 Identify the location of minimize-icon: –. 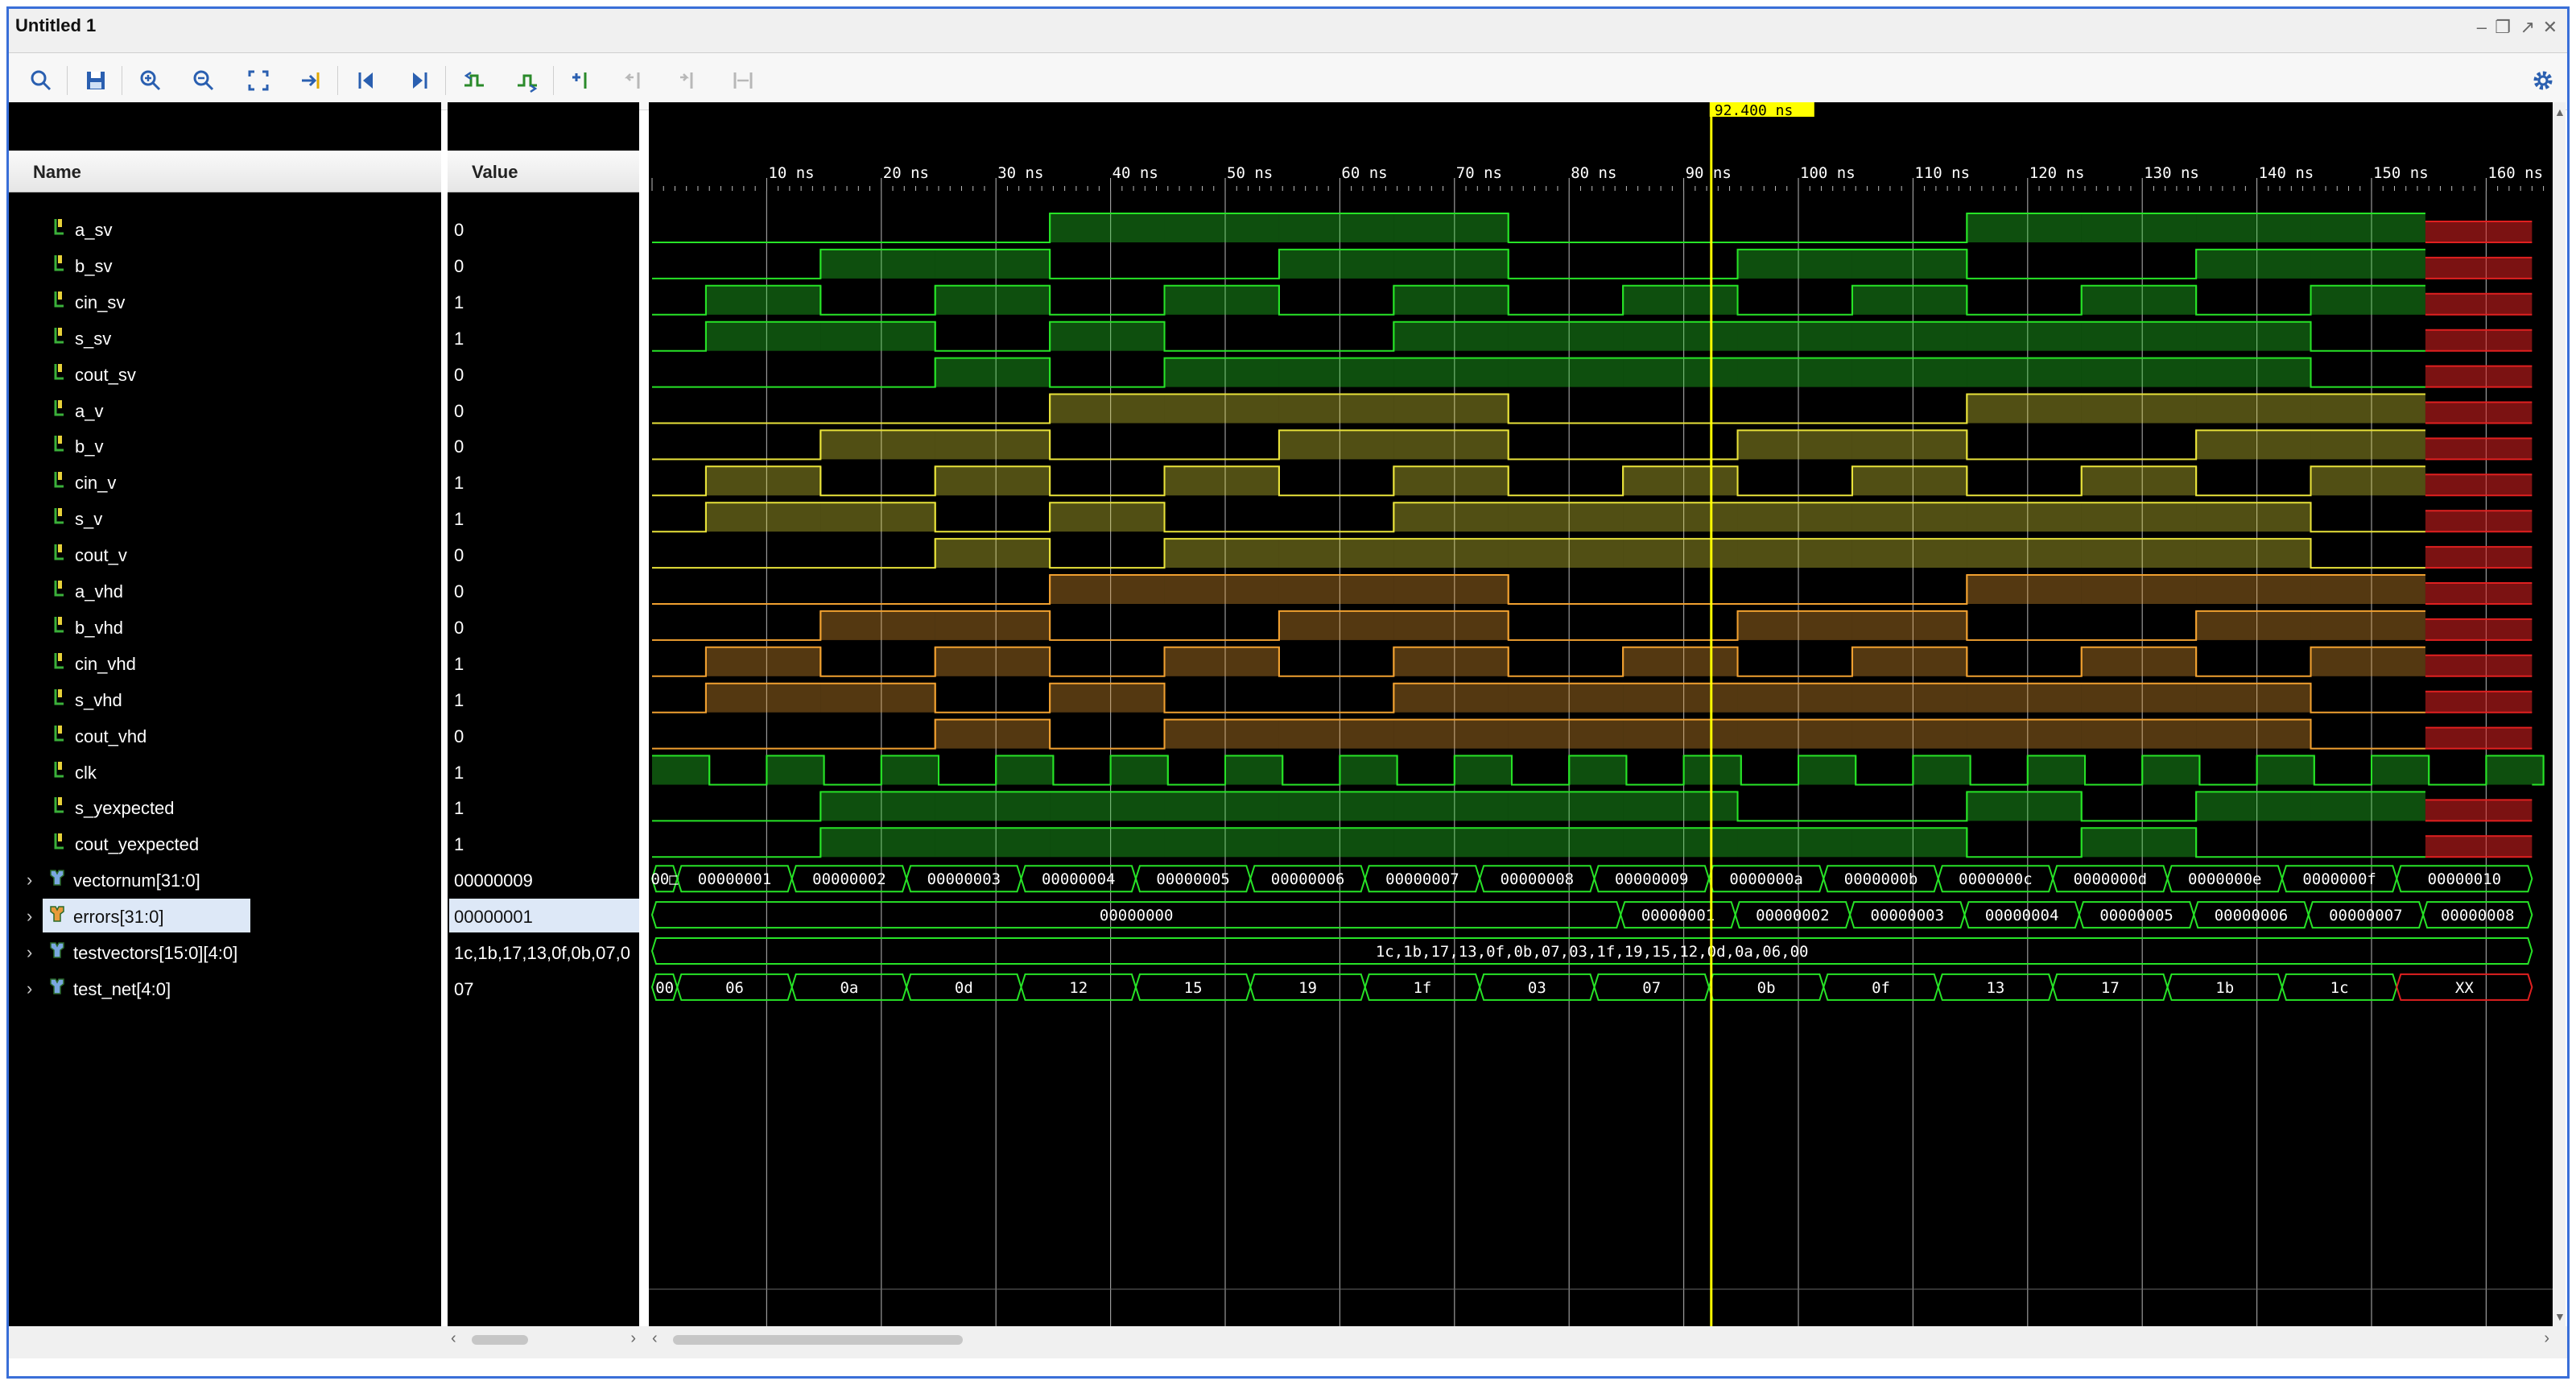
(2482, 27).